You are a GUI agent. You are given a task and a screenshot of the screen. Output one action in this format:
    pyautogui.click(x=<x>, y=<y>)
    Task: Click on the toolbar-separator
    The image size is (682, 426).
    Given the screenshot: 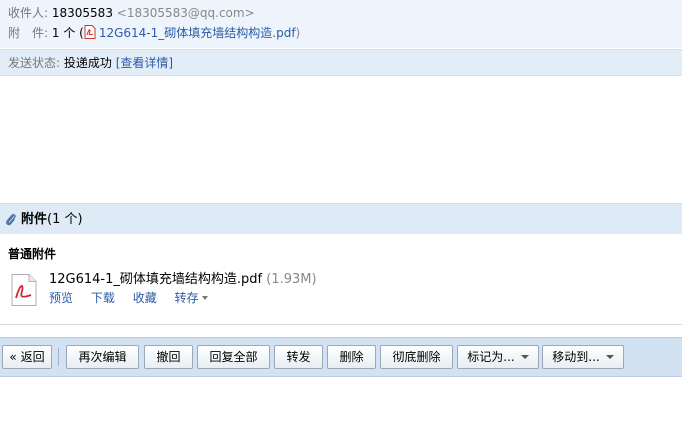 What is the action you would take?
    pyautogui.click(x=58, y=357)
    